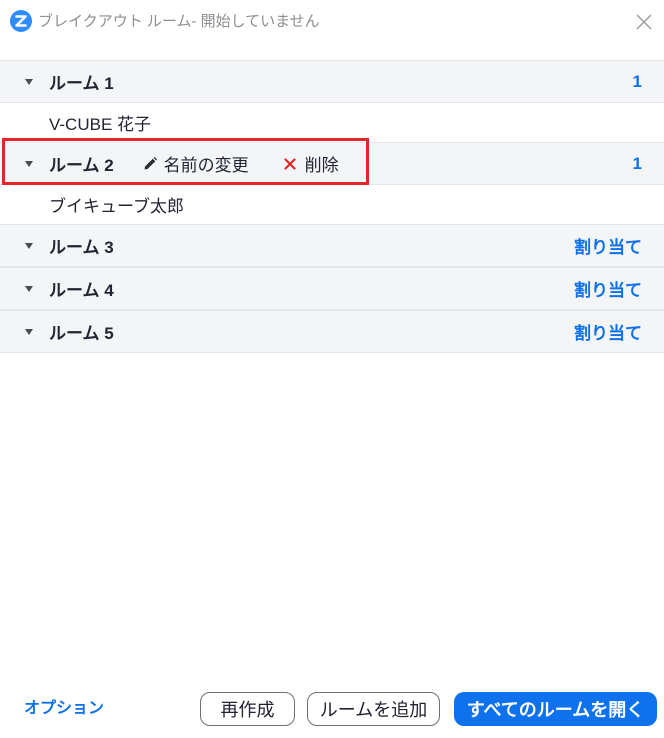  I want to click on room-name: ルーム 3, so click(81, 247).